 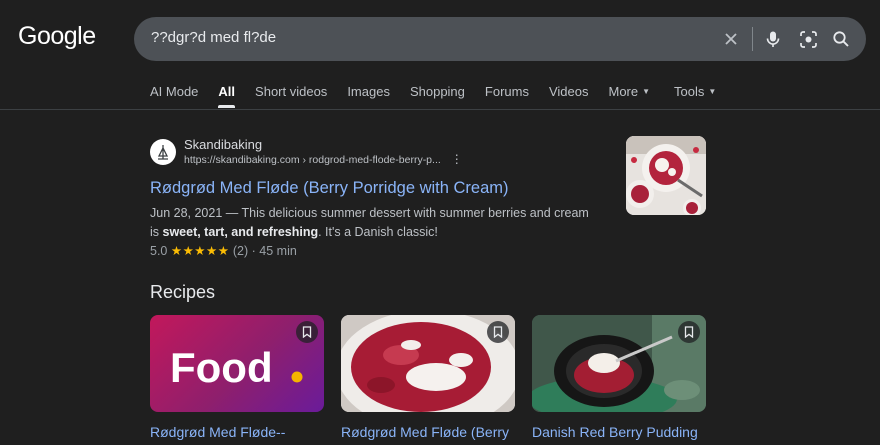 What do you see at coordinates (291, 91) in the screenshot?
I see `tab-short-videos: Short videos` at bounding box center [291, 91].